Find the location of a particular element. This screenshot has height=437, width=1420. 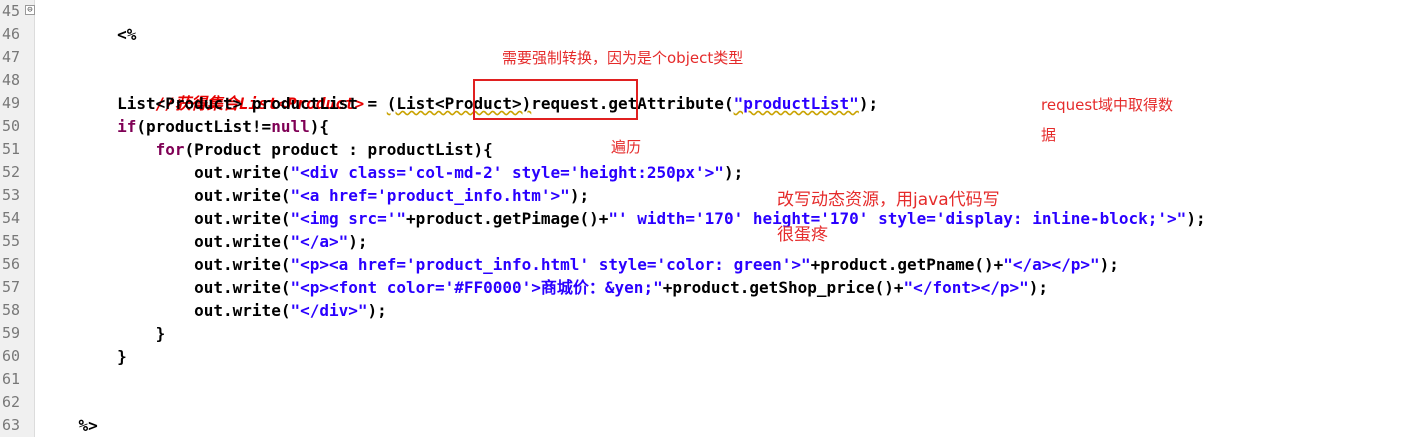

string-literal: "<img src='" is located at coordinates (348, 218).